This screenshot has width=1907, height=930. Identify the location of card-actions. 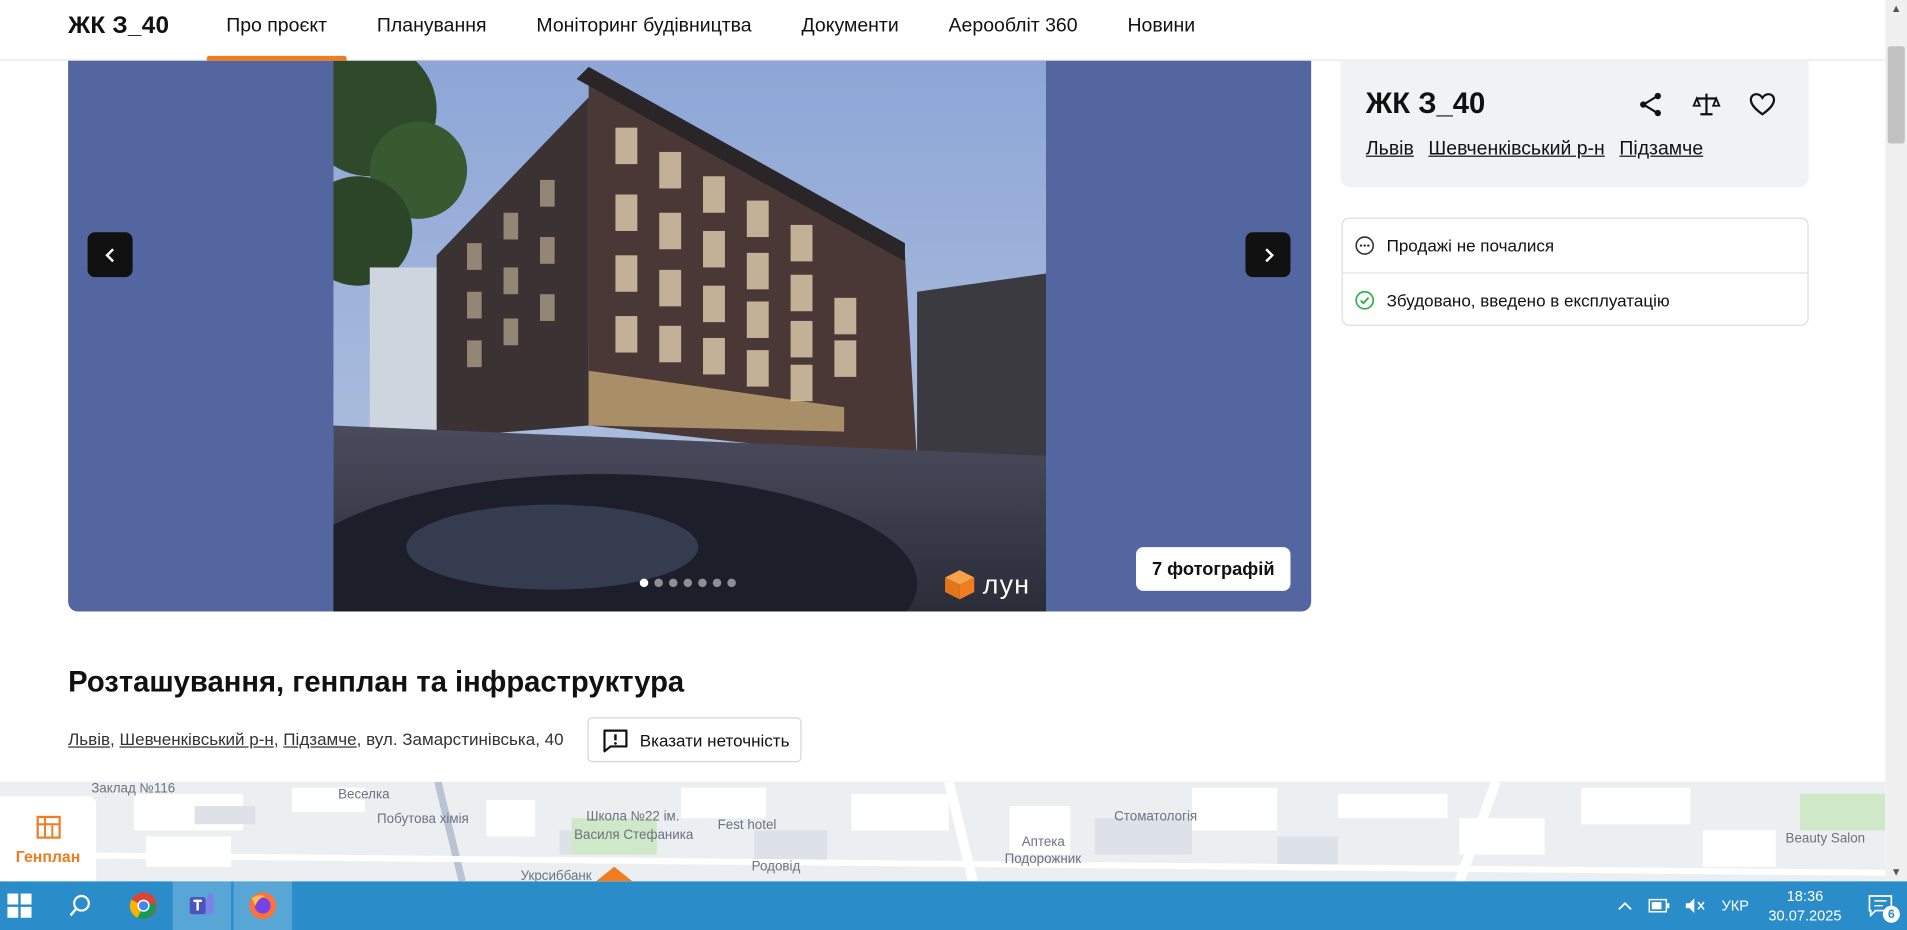
(1706, 104).